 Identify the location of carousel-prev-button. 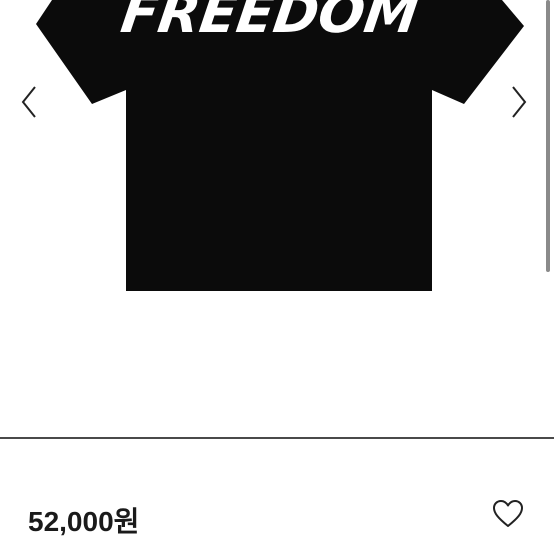
(29, 102).